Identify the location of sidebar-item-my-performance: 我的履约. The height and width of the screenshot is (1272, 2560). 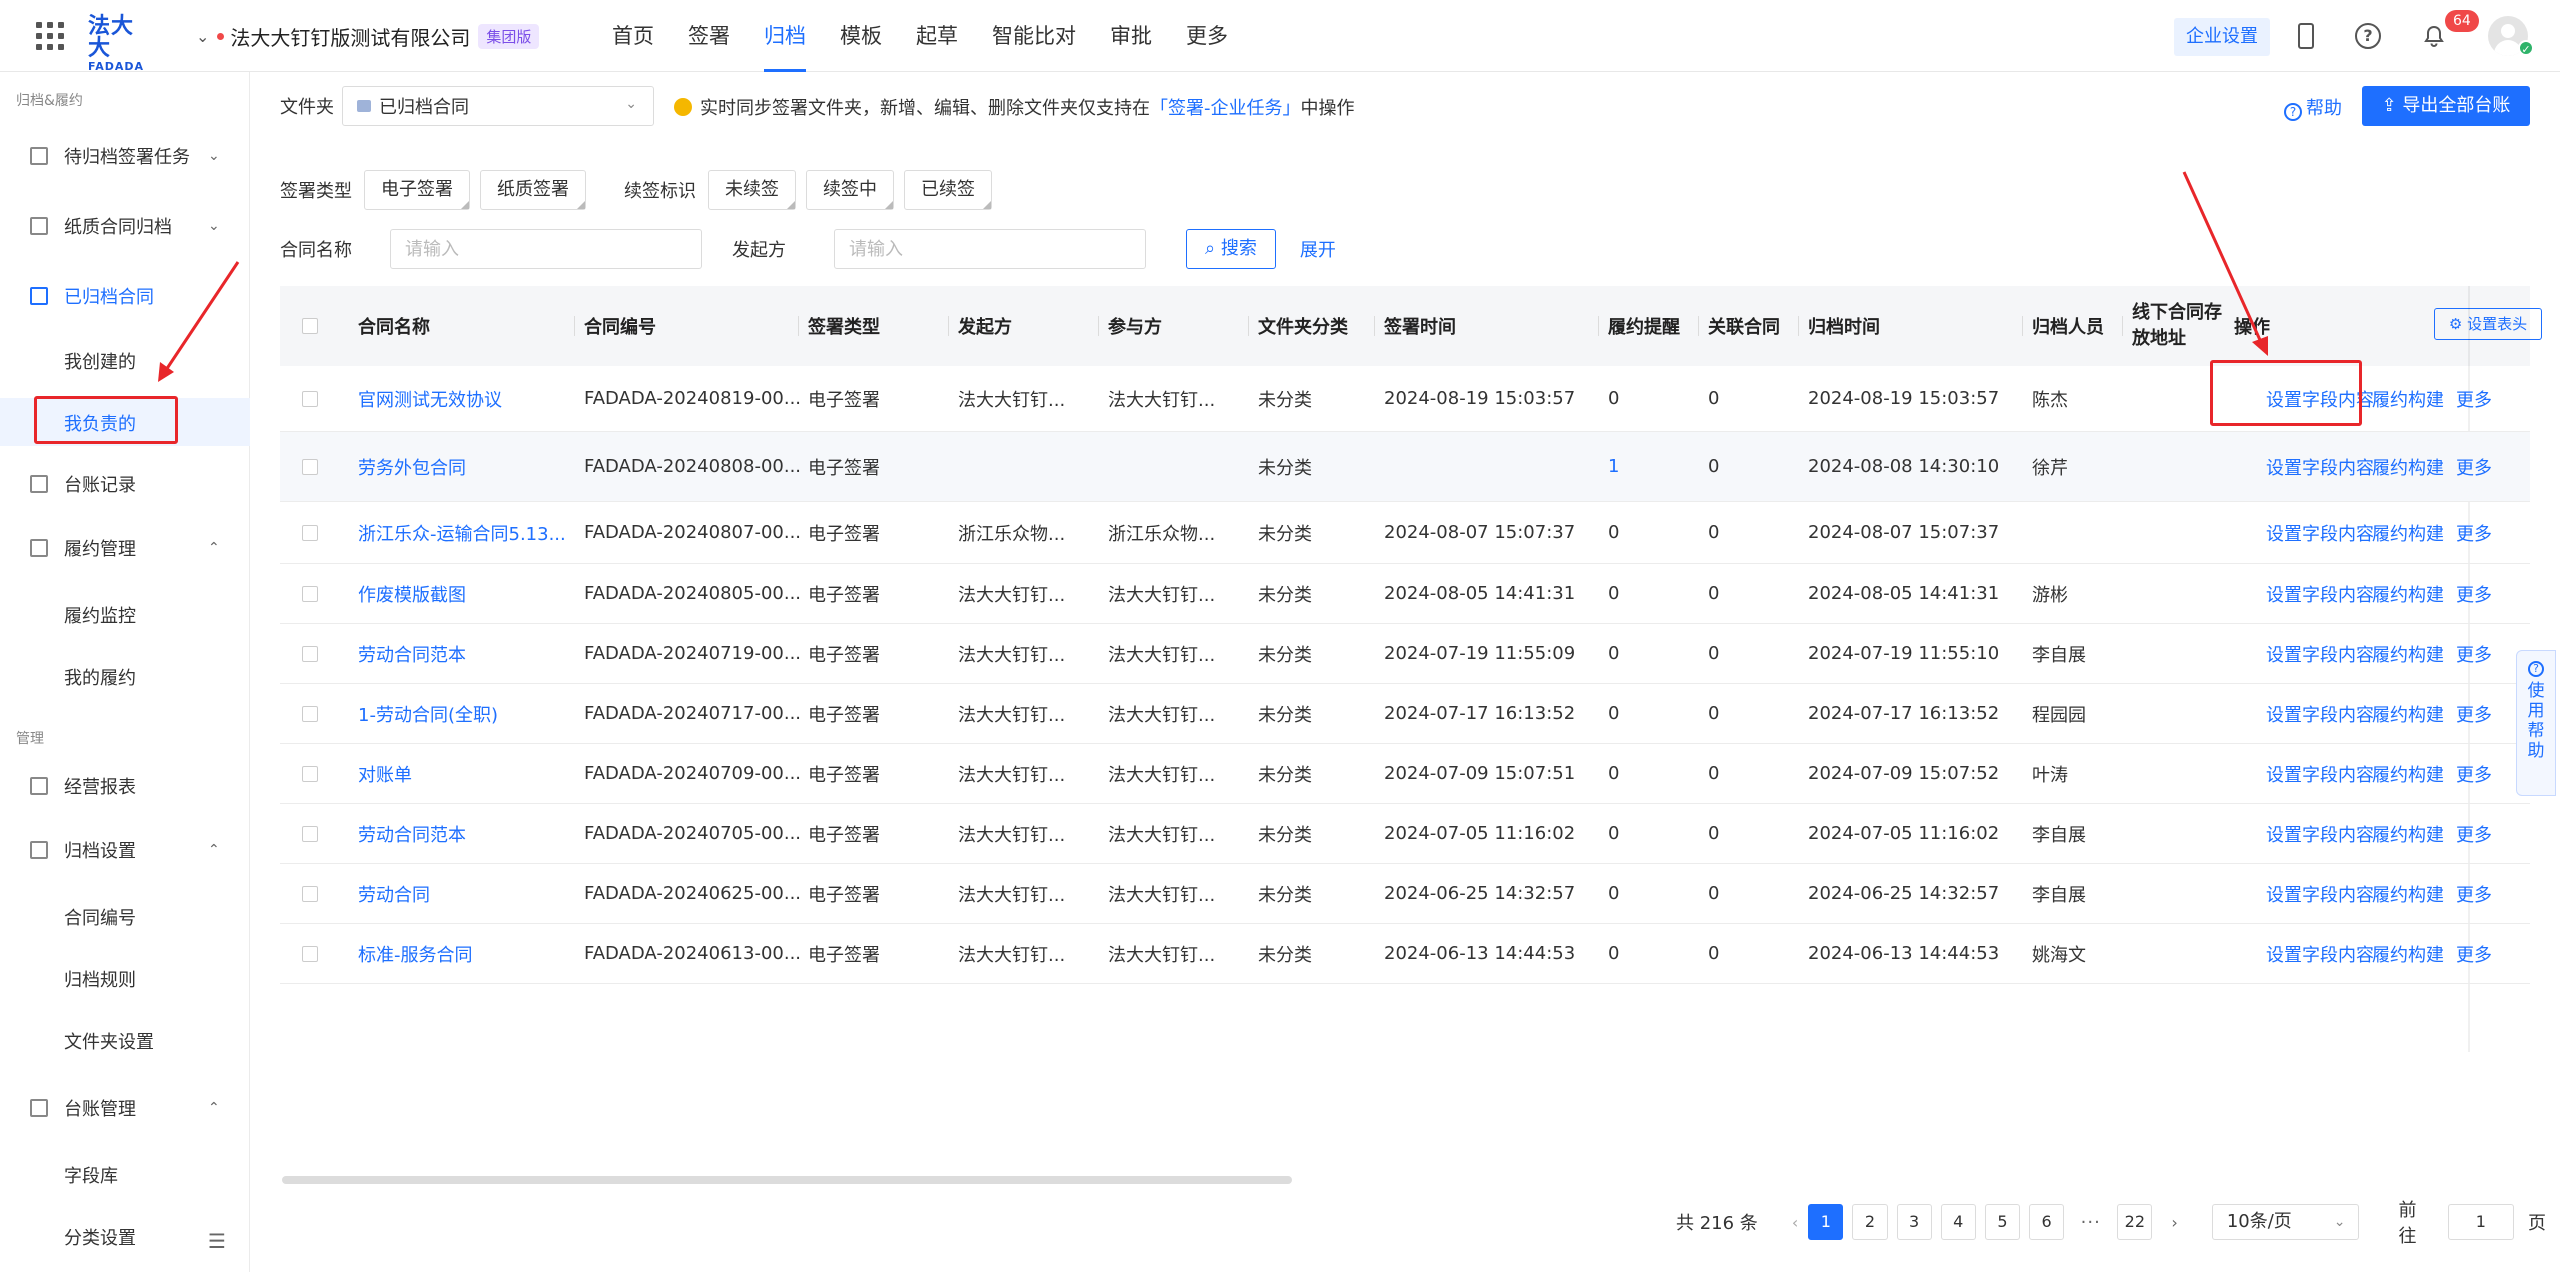
(125, 676).